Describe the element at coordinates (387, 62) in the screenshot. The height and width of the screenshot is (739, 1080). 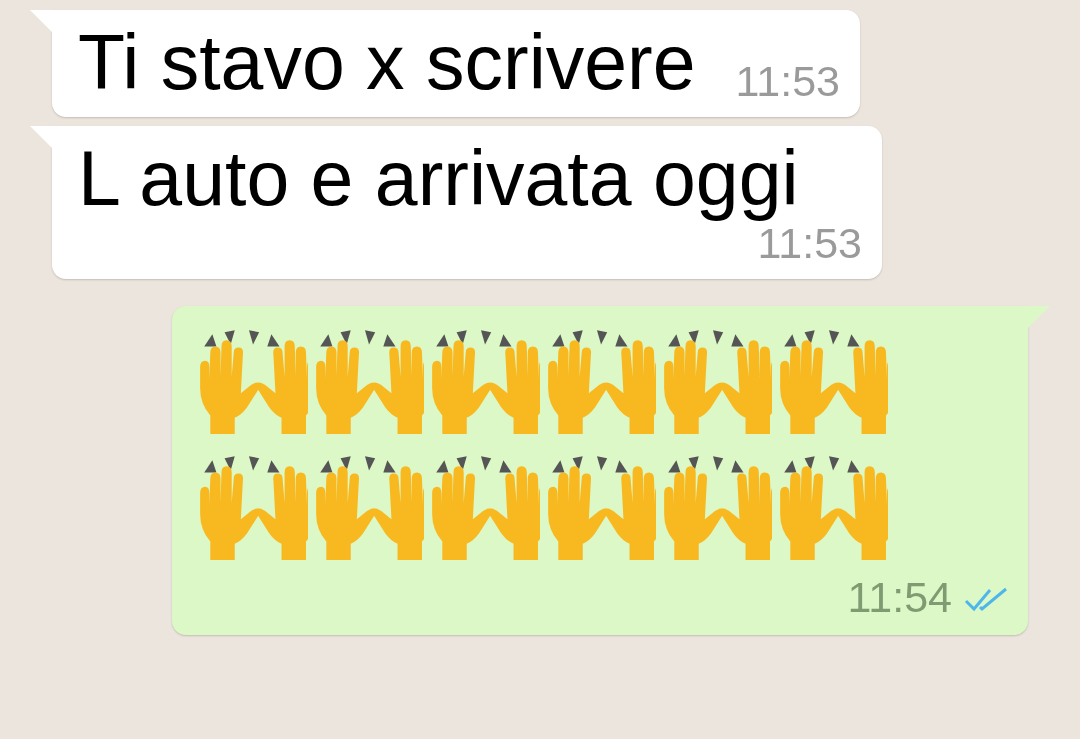
I see `message-text: Ti stavo x scrivere` at that location.